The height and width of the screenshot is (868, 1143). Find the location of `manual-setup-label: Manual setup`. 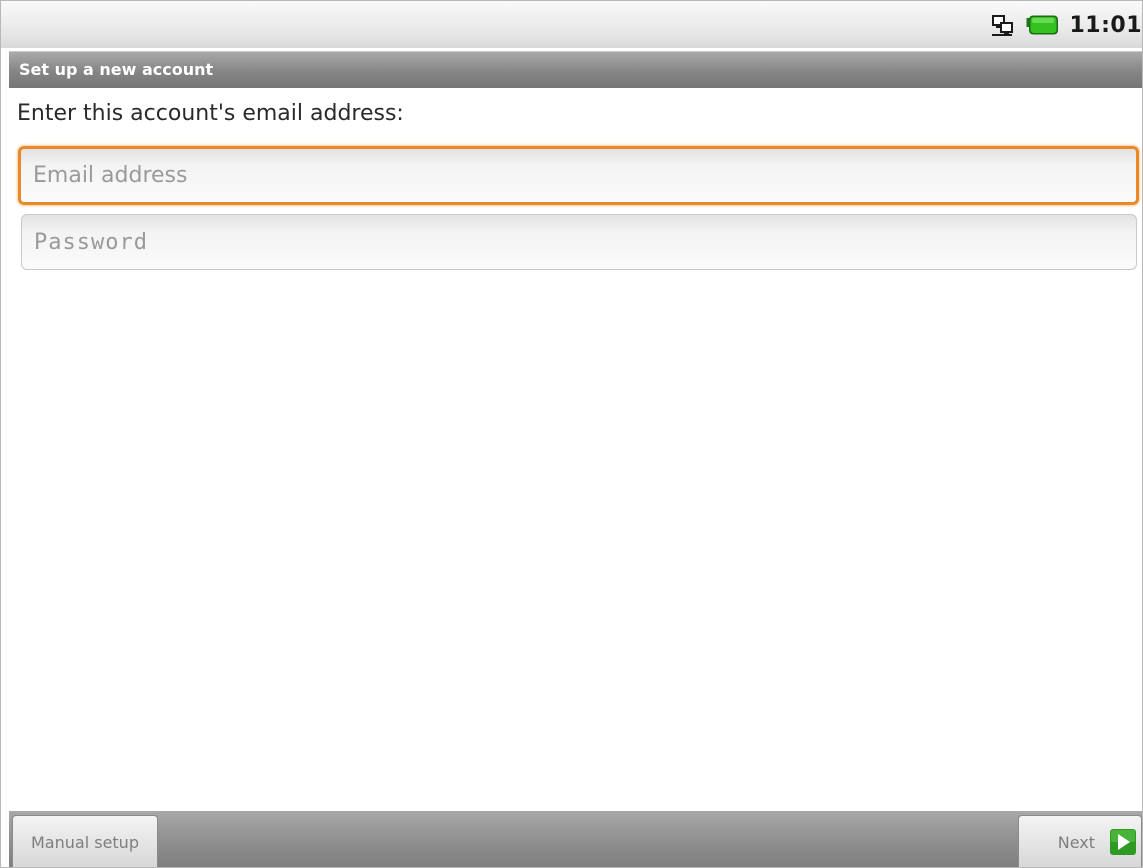

manual-setup-label: Manual setup is located at coordinates (85, 842).